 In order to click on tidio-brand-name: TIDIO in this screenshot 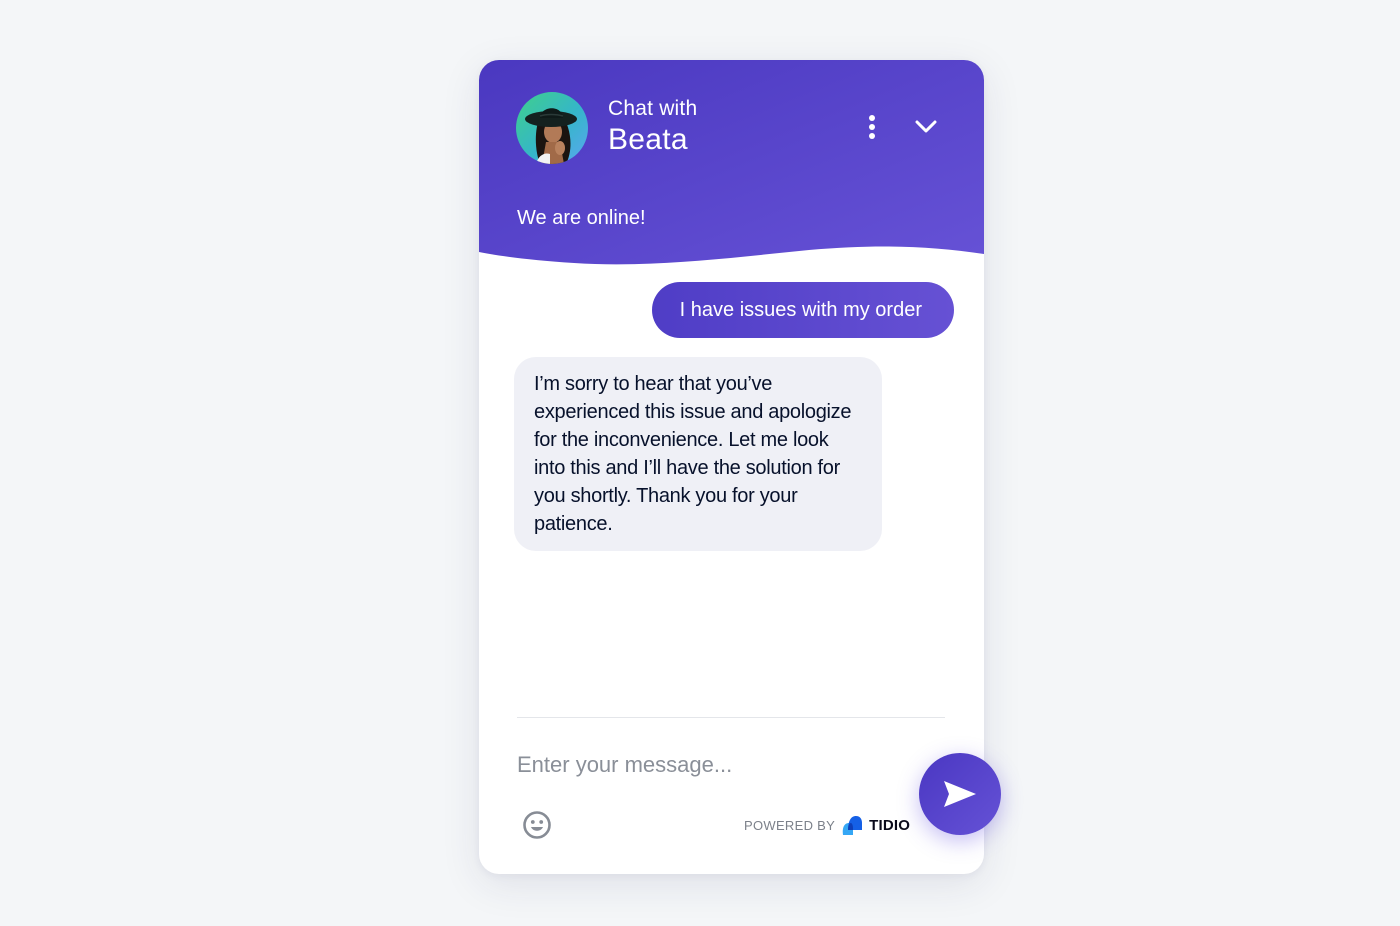, I will do `click(890, 825)`.